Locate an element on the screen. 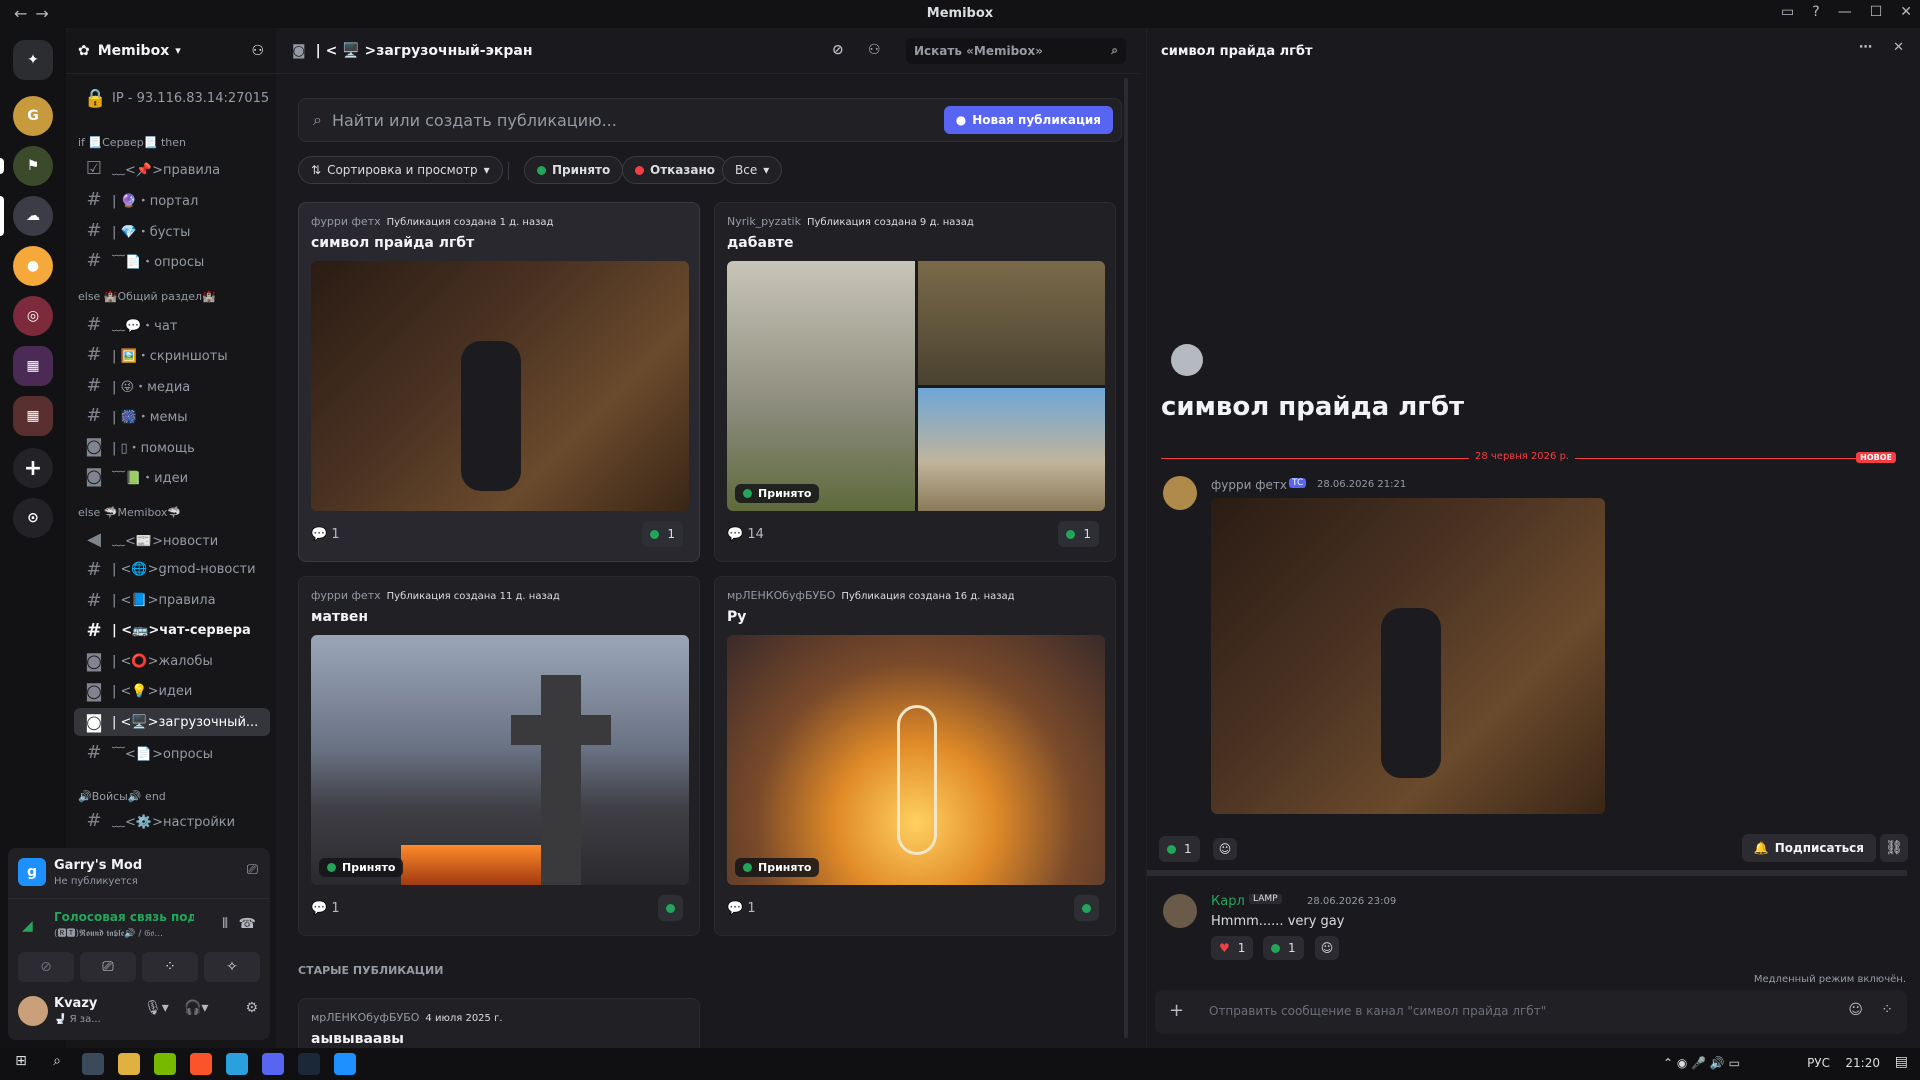  more-icon: ⋯ is located at coordinates (1865, 47).